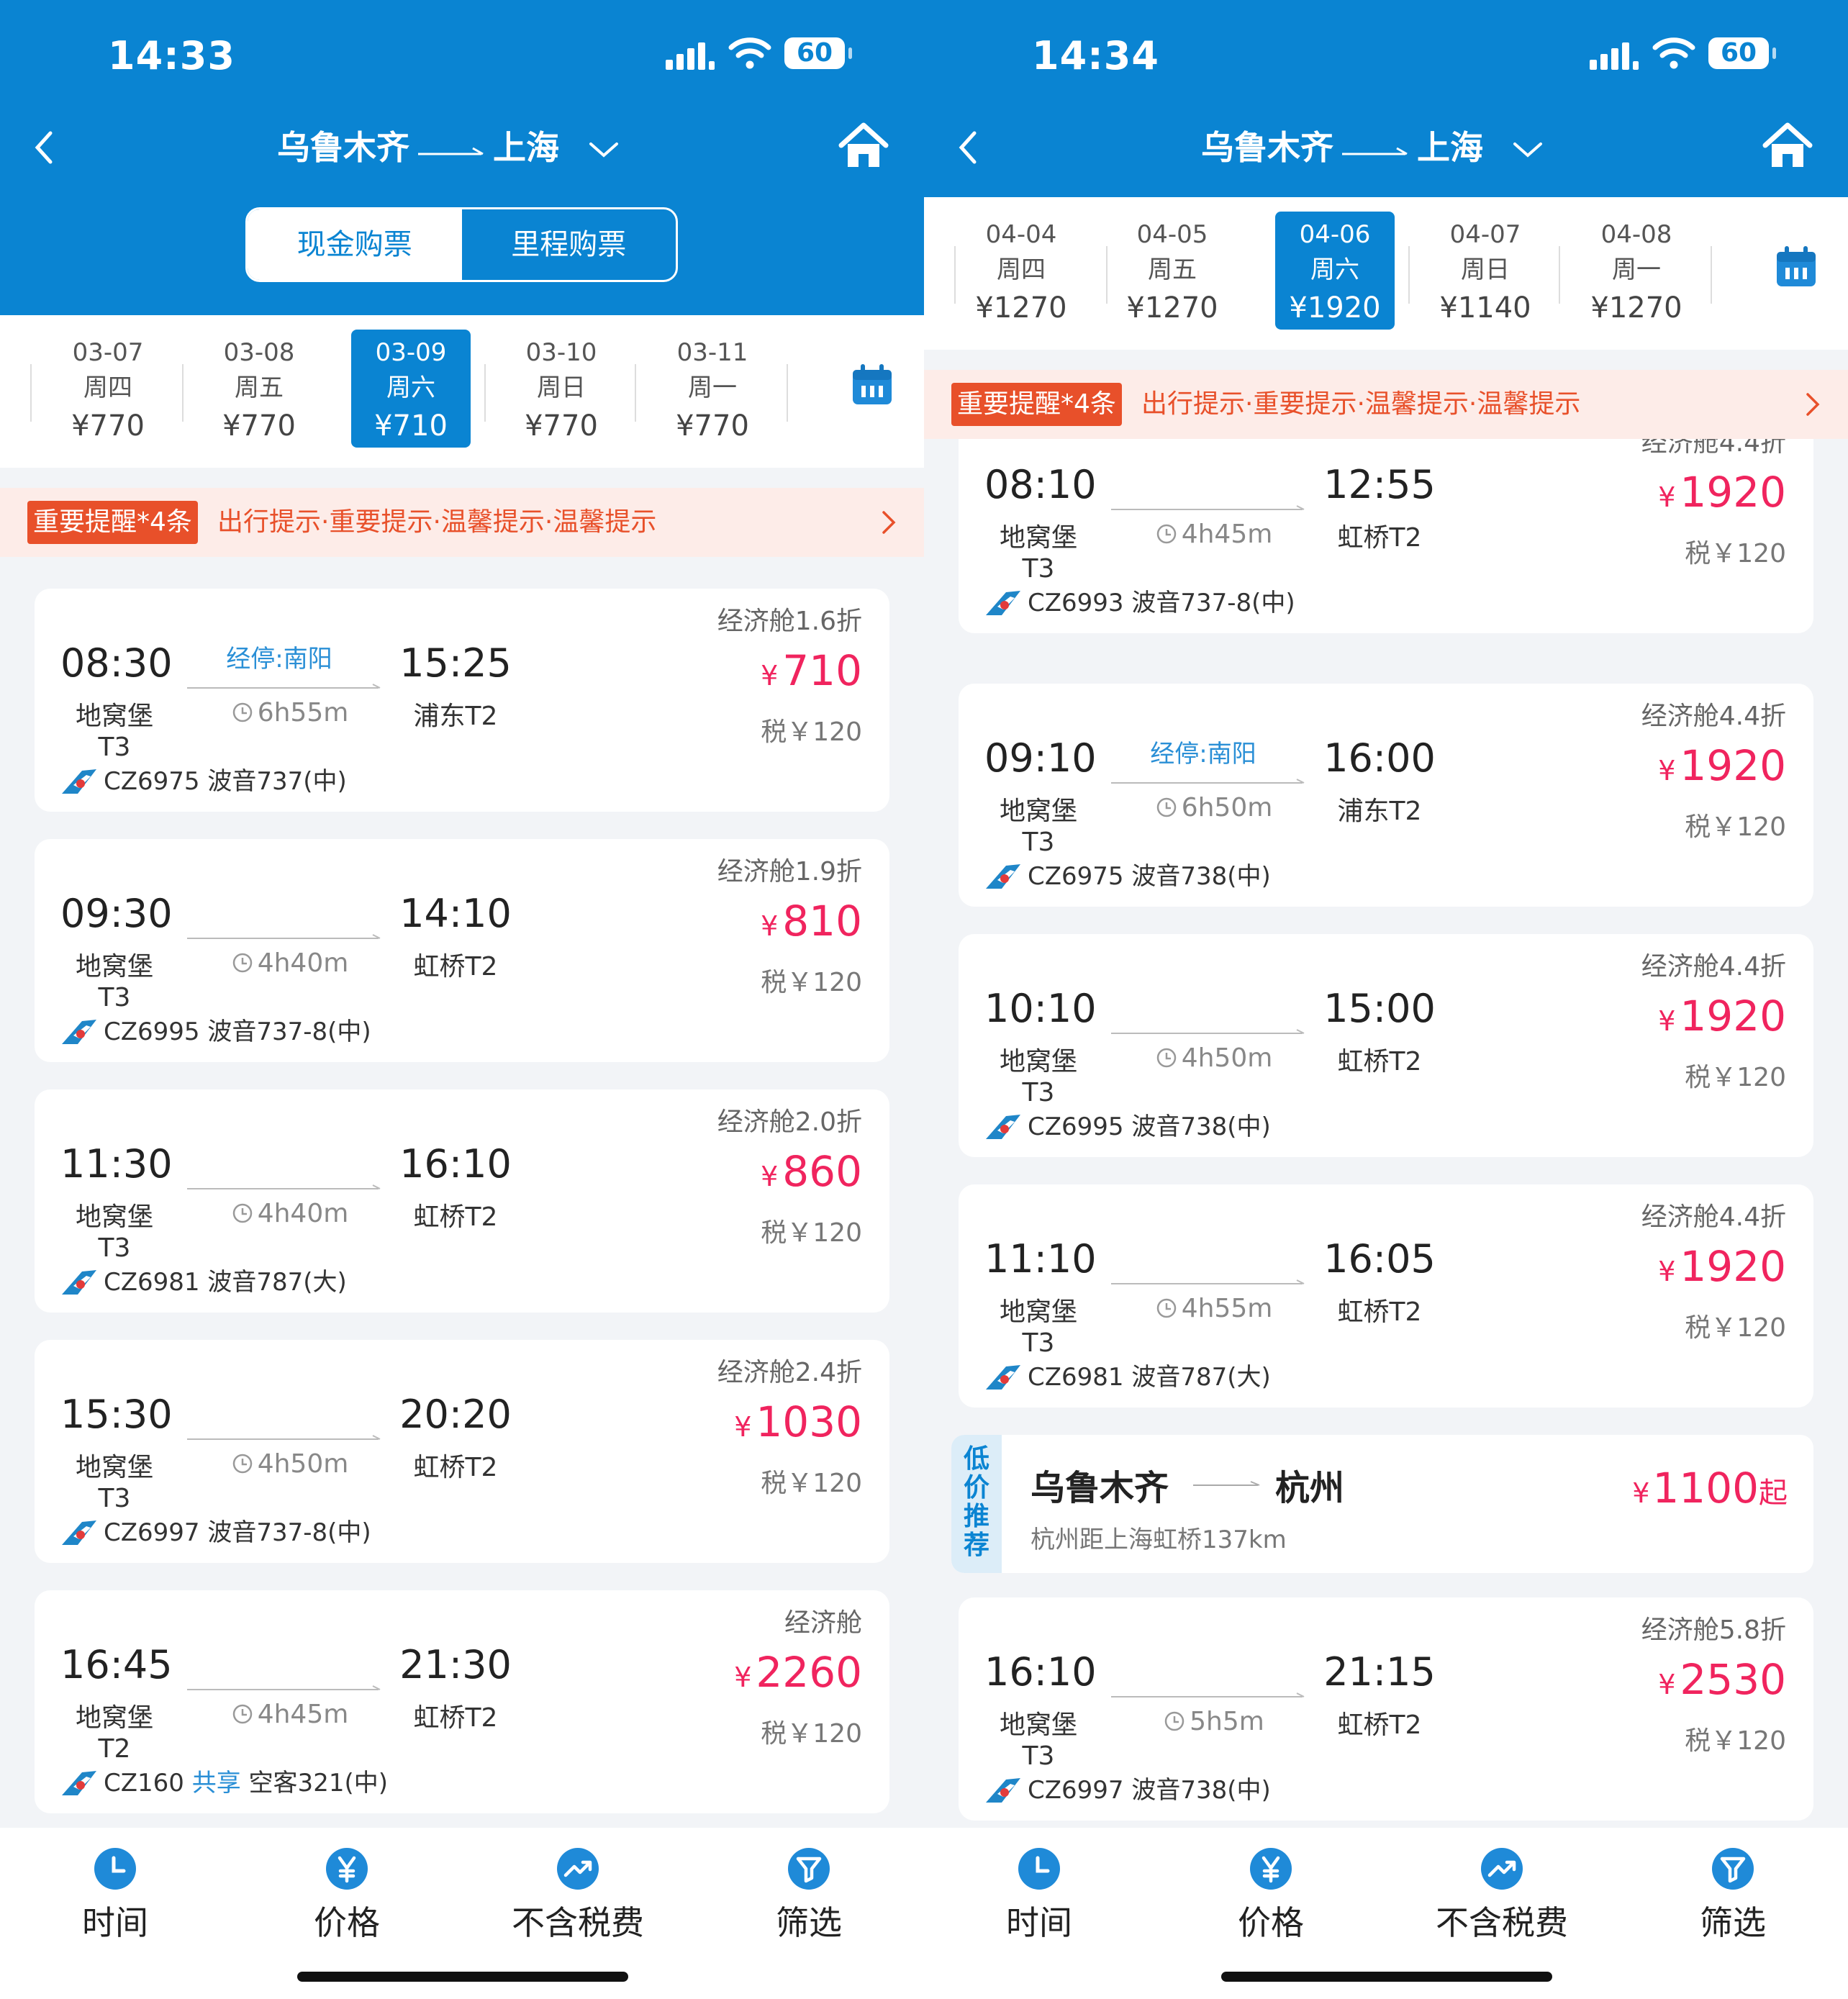 Image resolution: width=1848 pixels, height=1999 pixels. I want to click on cabin-discount: 经济舱1.9折, so click(789, 872).